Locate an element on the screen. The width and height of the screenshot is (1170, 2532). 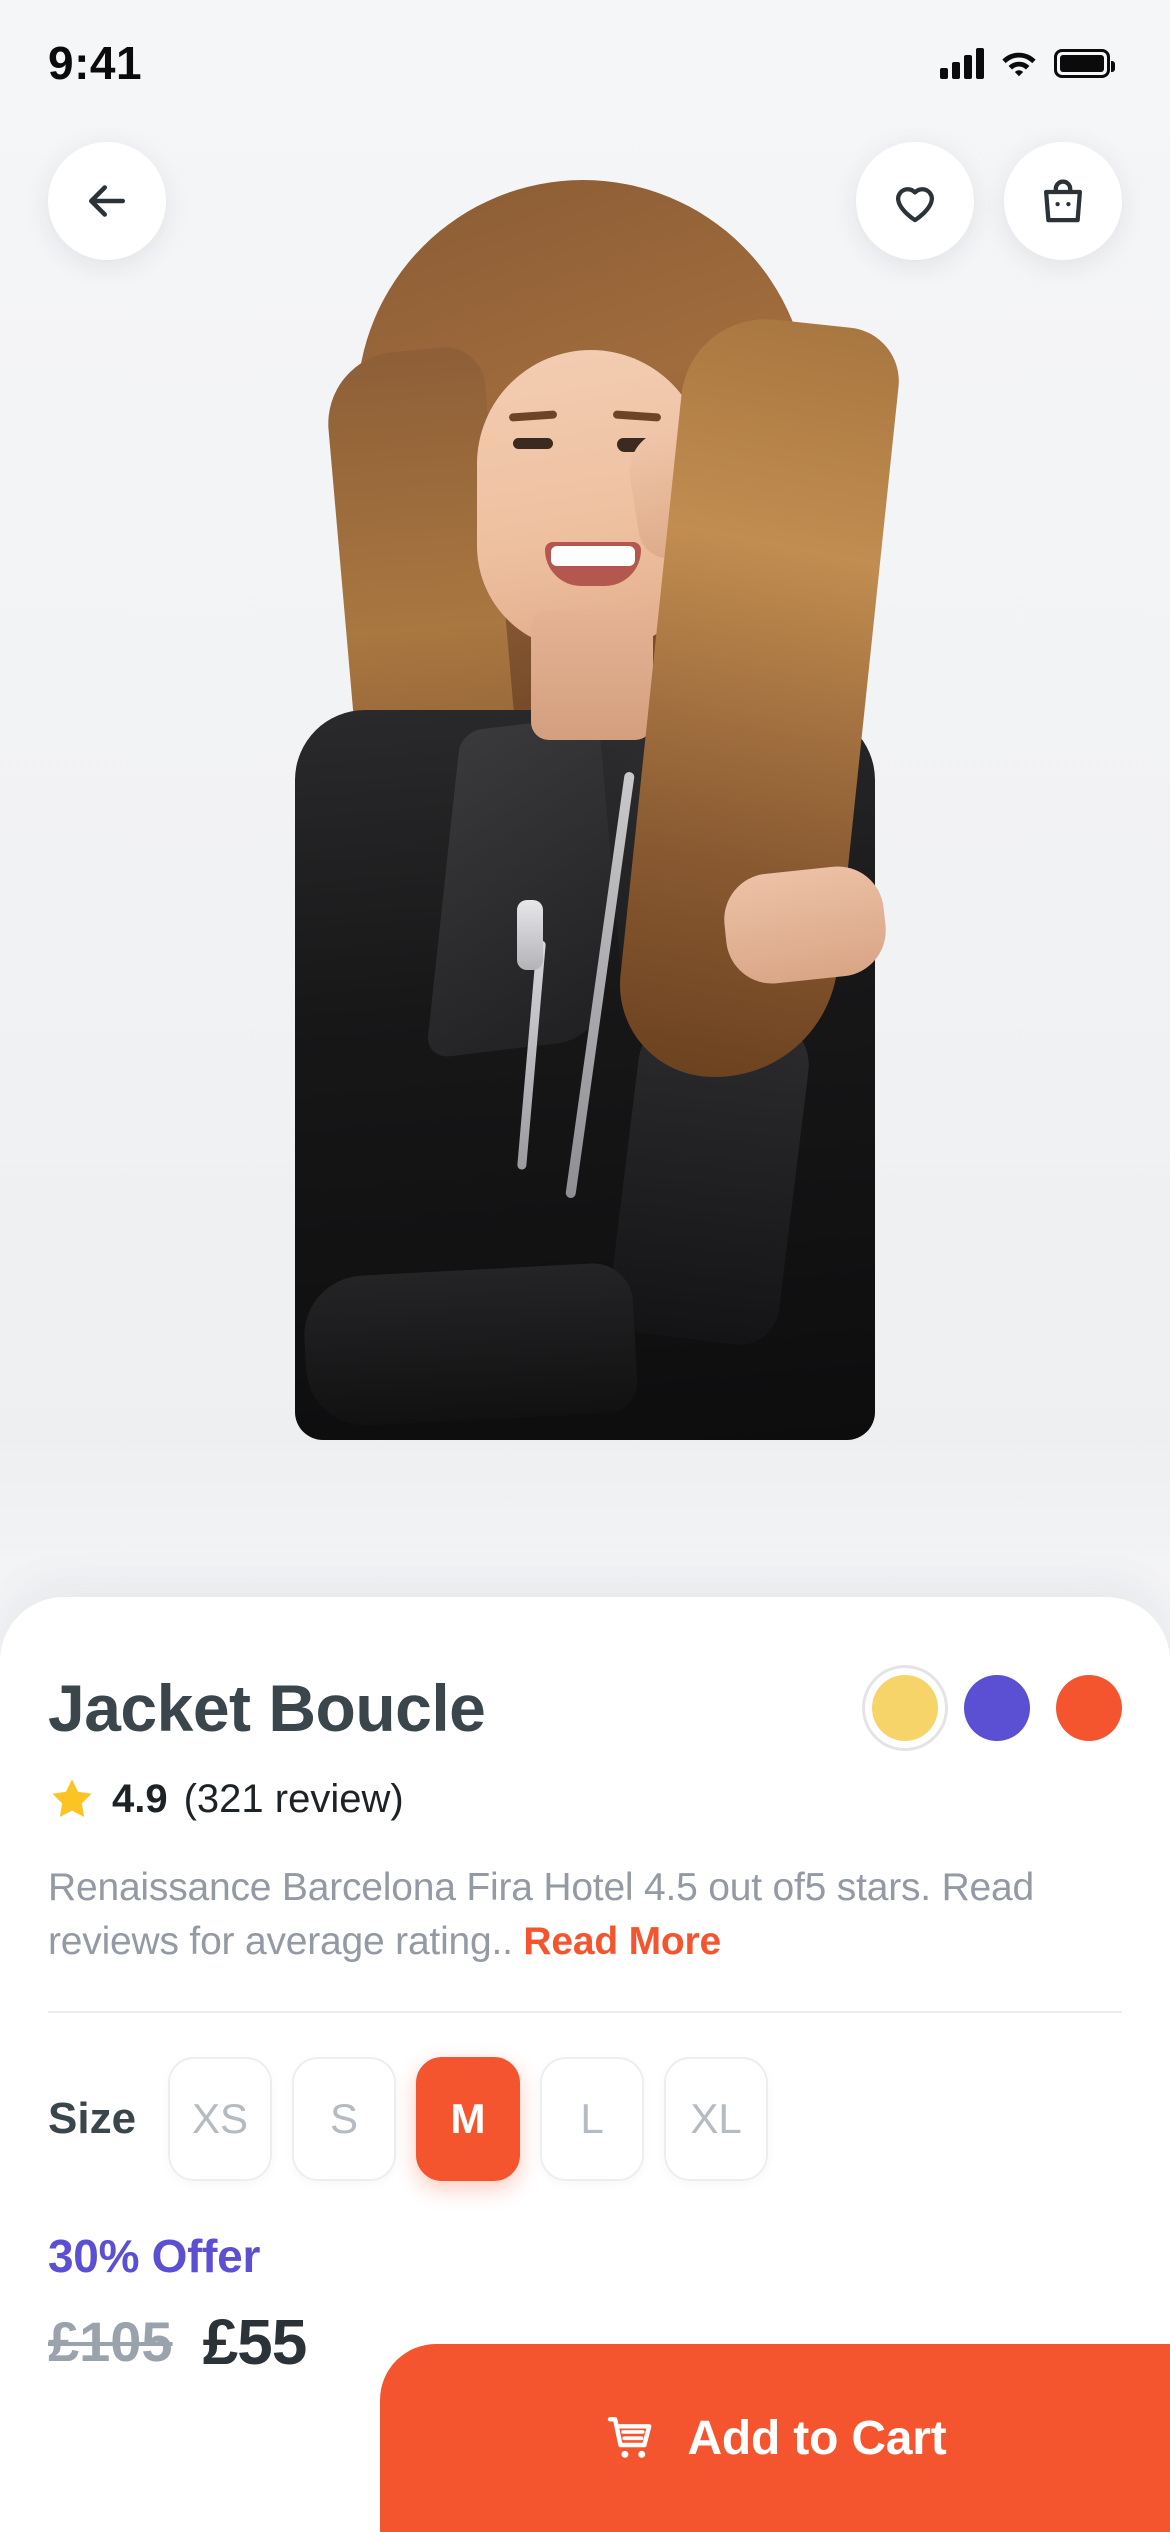
shopping-bag-button is located at coordinates (1063, 201).